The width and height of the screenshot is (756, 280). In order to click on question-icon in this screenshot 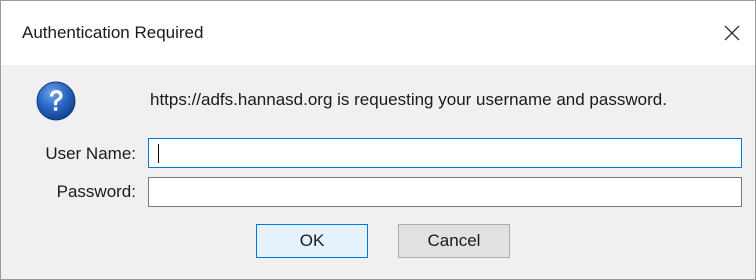, I will do `click(56, 101)`.